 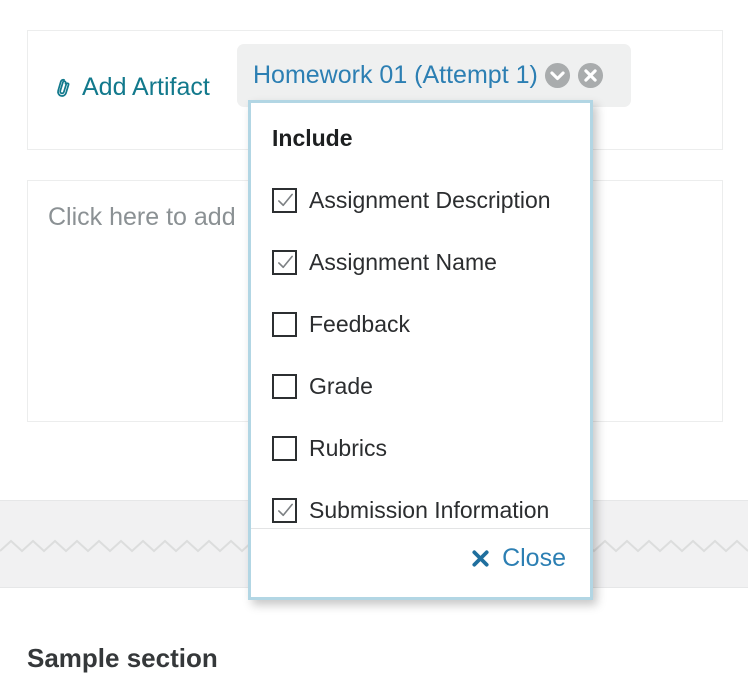 What do you see at coordinates (146, 87) in the screenshot?
I see `add-artifact-label: Add Artifact` at bounding box center [146, 87].